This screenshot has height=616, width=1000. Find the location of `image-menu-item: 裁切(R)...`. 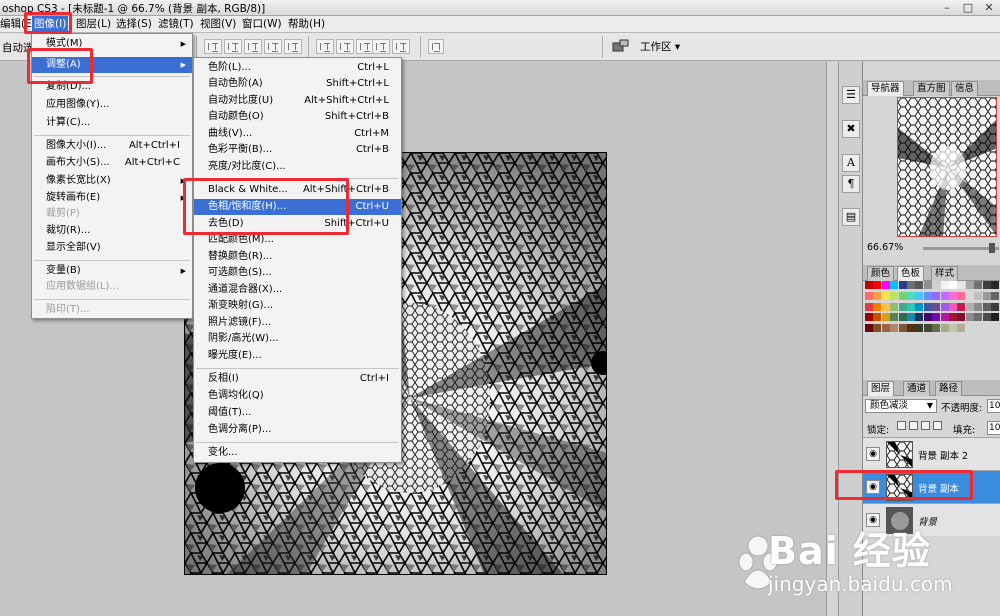

image-menu-item: 裁切(R)... is located at coordinates (112, 231).